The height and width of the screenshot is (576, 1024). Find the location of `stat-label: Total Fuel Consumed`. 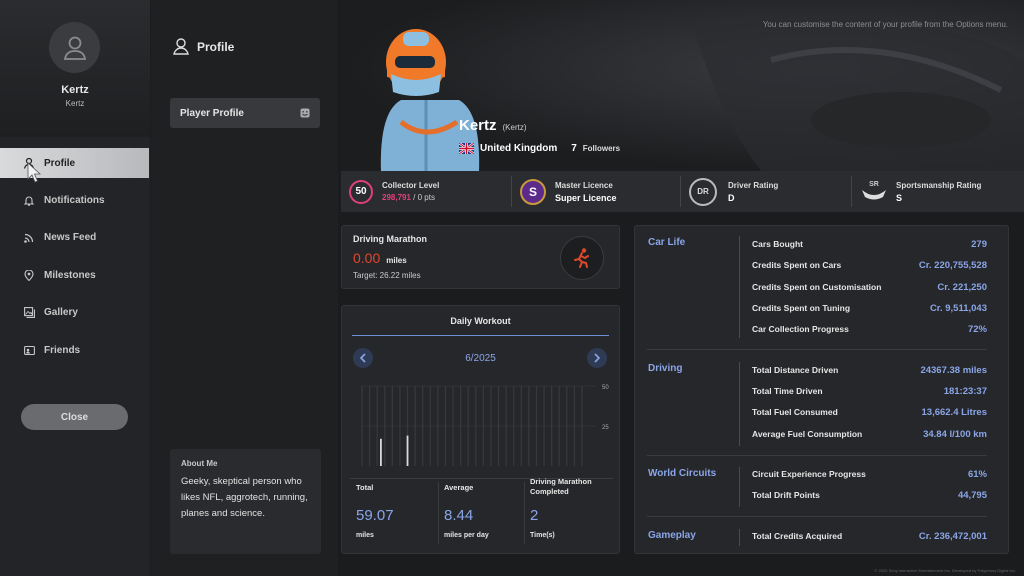

stat-label: Total Fuel Consumed is located at coordinates (795, 412).